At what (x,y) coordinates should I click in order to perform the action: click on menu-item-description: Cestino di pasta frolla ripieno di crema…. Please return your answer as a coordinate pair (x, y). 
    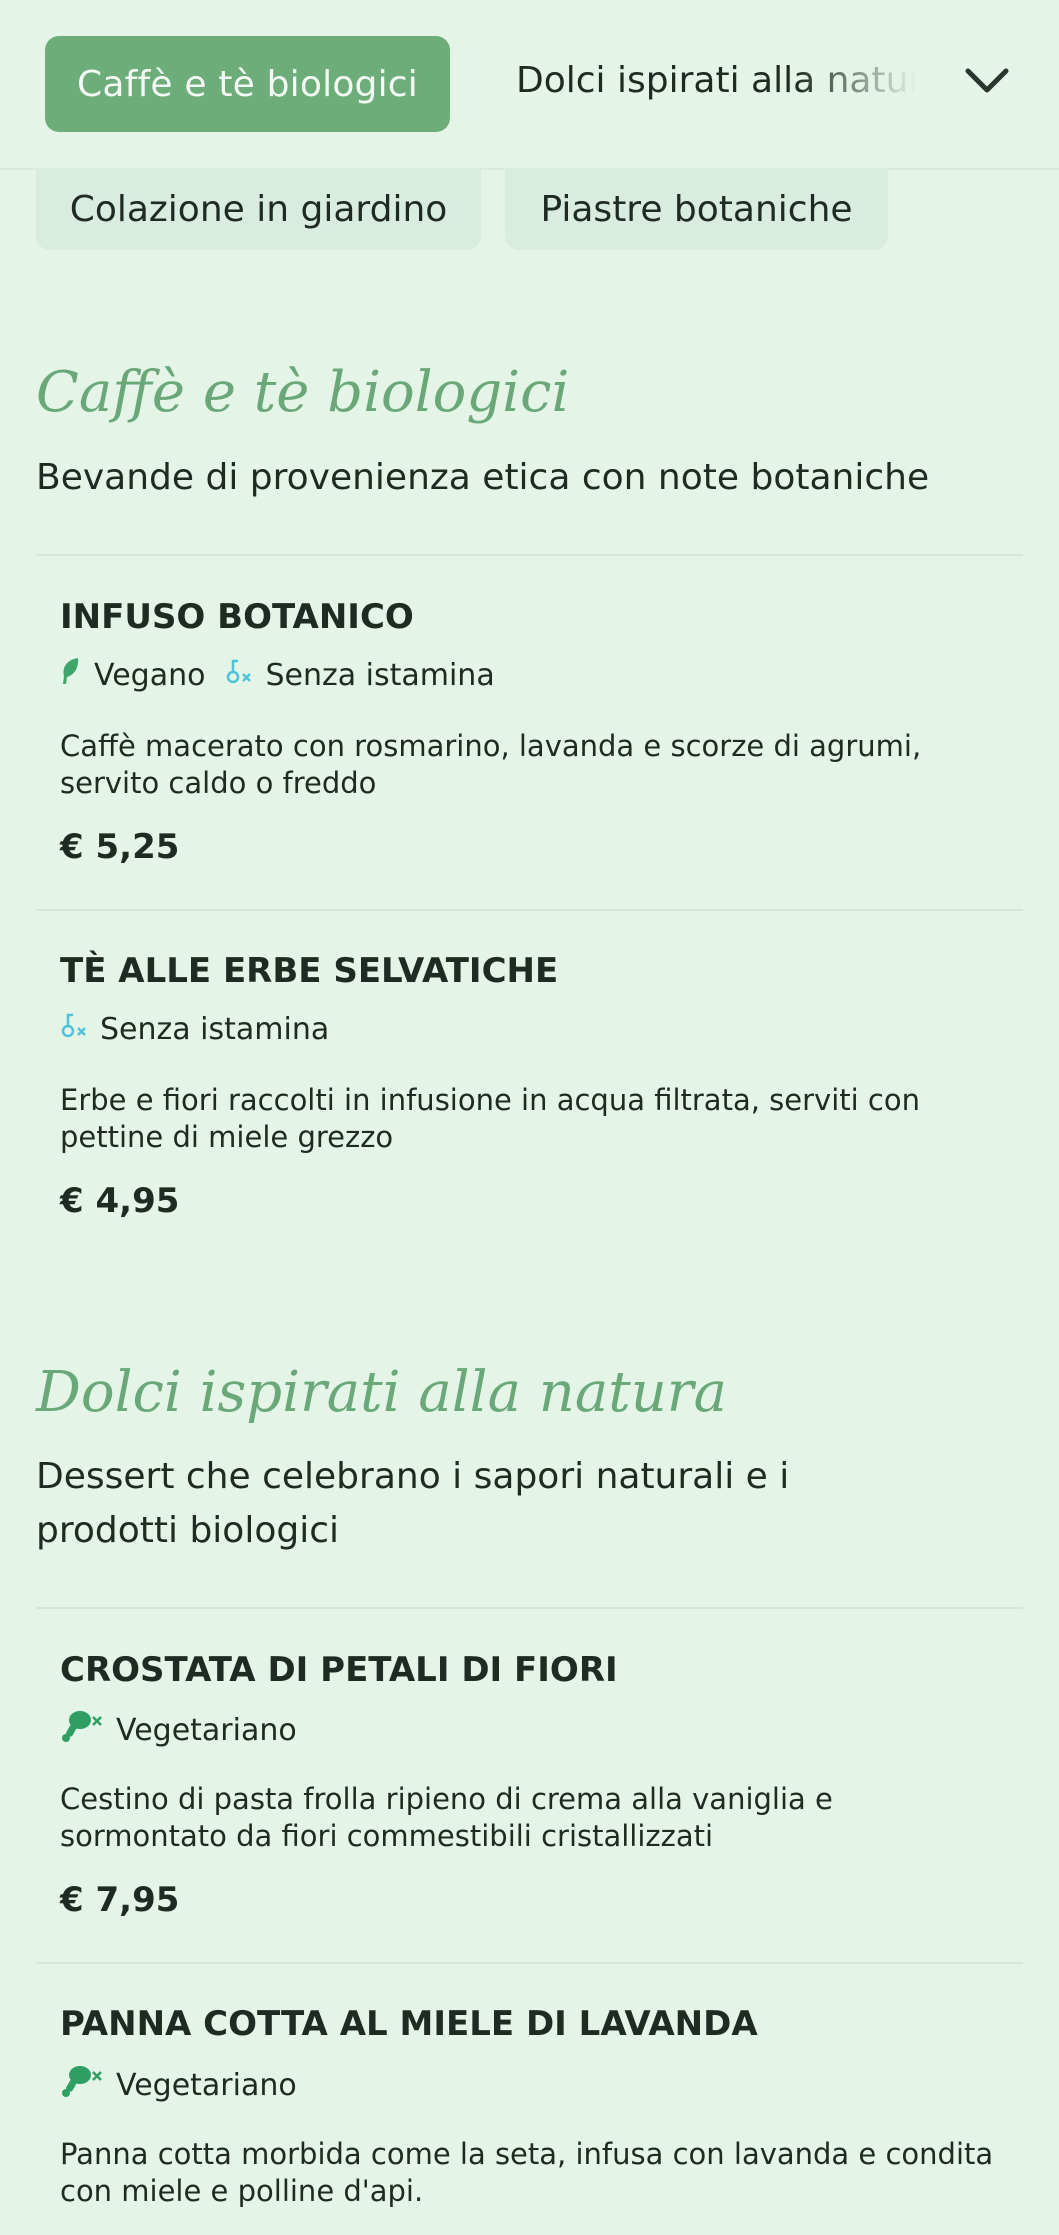
    Looking at the image, I should click on (446, 1817).